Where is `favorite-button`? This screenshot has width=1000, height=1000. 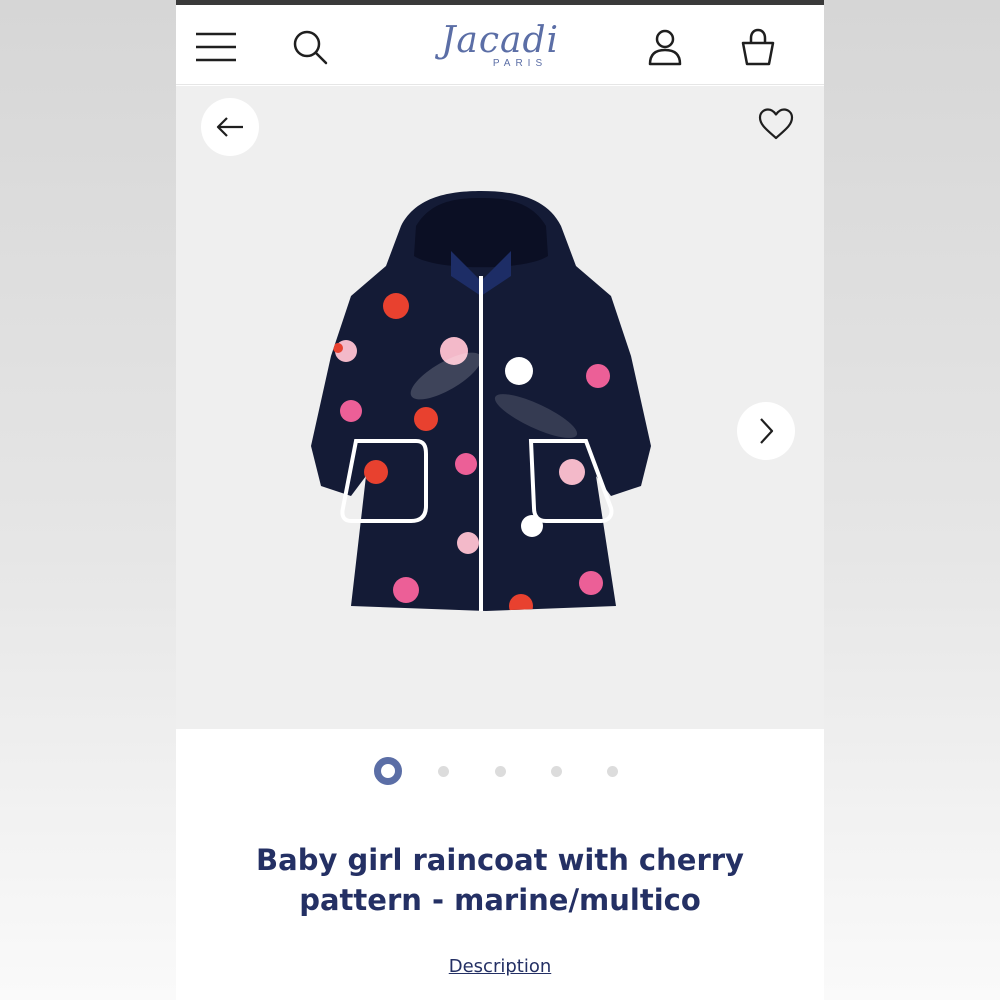 favorite-button is located at coordinates (776, 124).